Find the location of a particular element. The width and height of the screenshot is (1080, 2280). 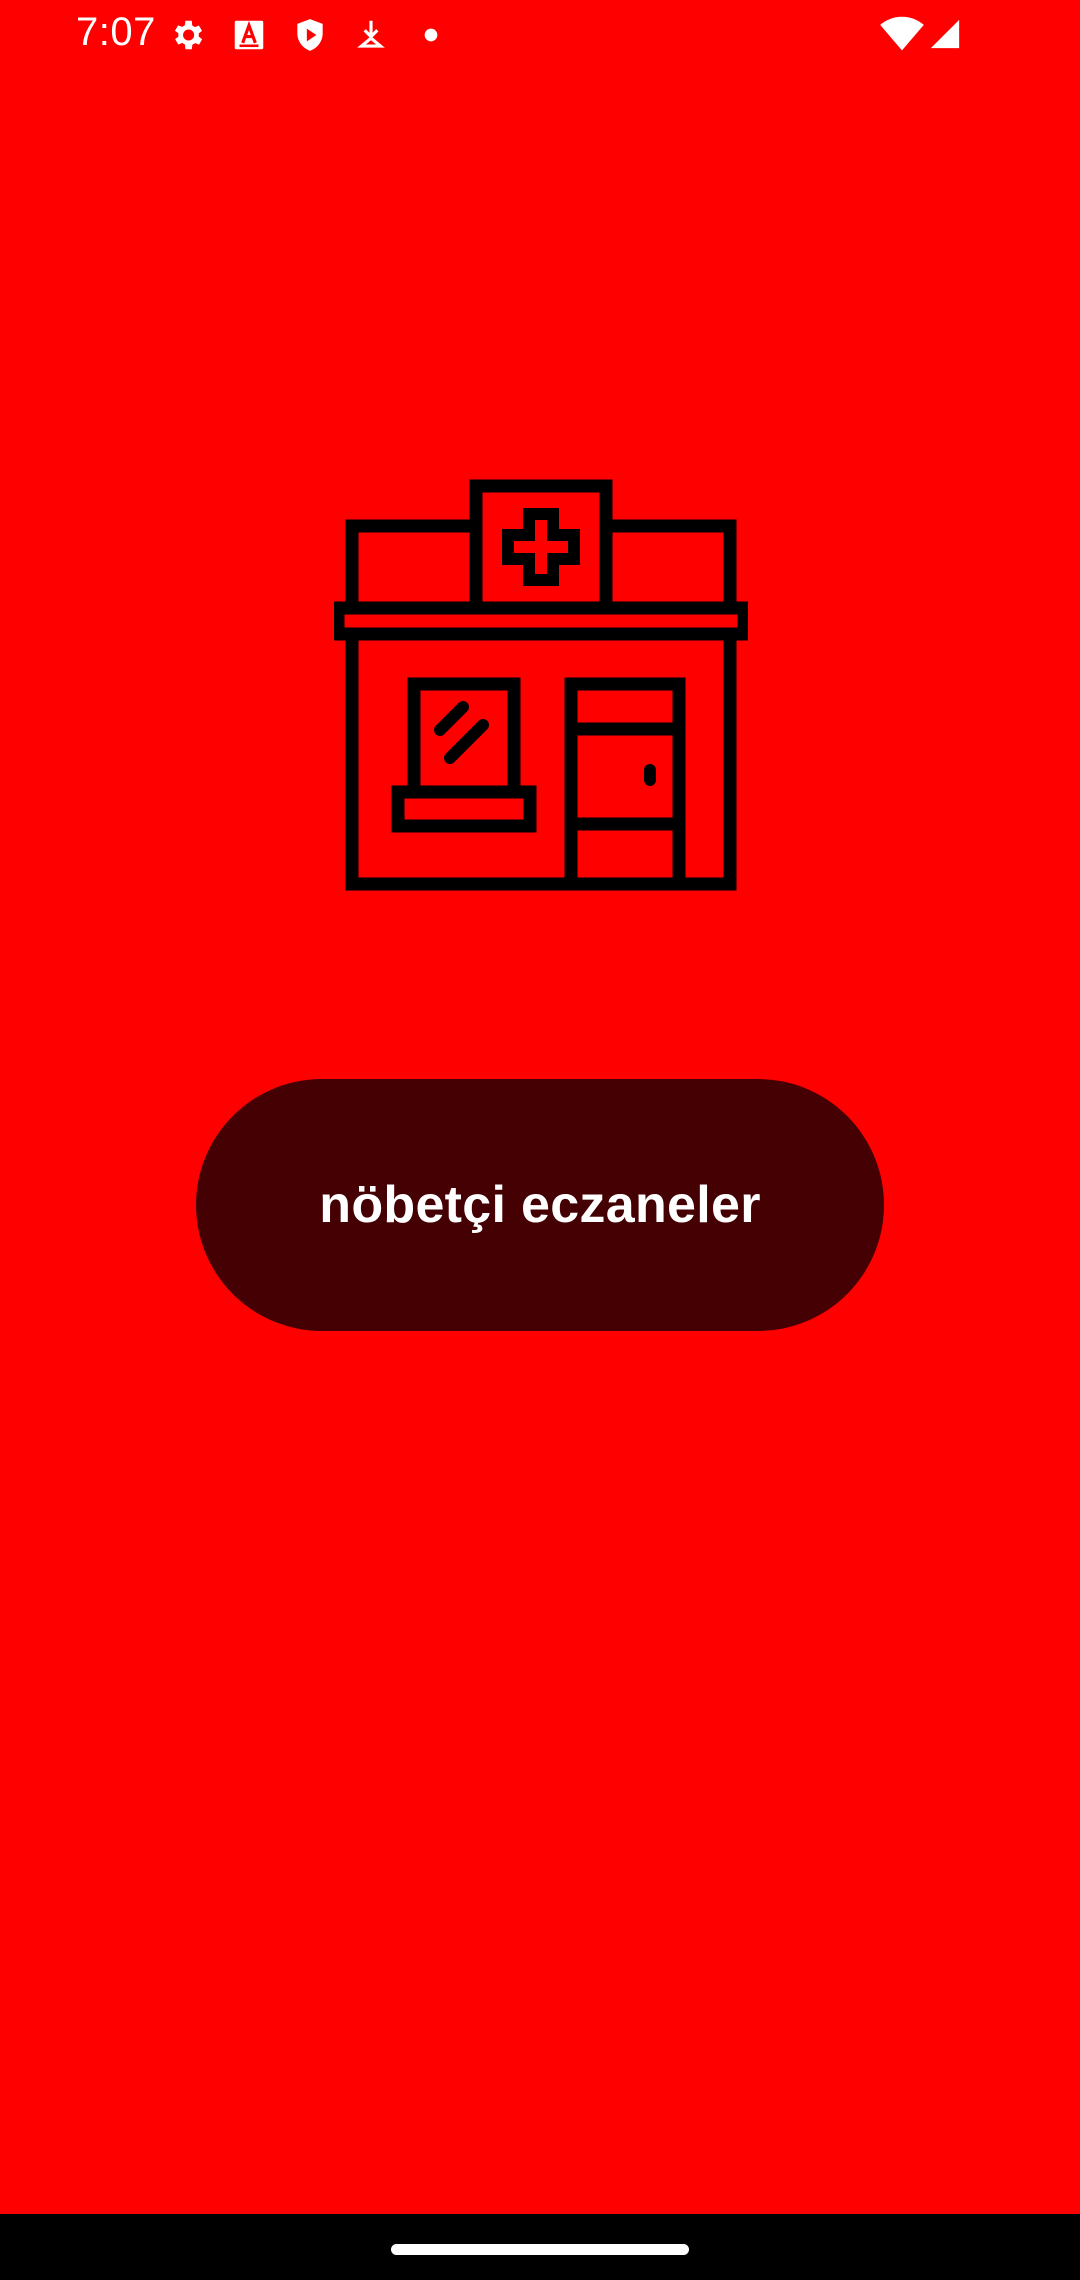

duty-pharmacies-button: nöbetçi eczaneler is located at coordinates (540, 1205).